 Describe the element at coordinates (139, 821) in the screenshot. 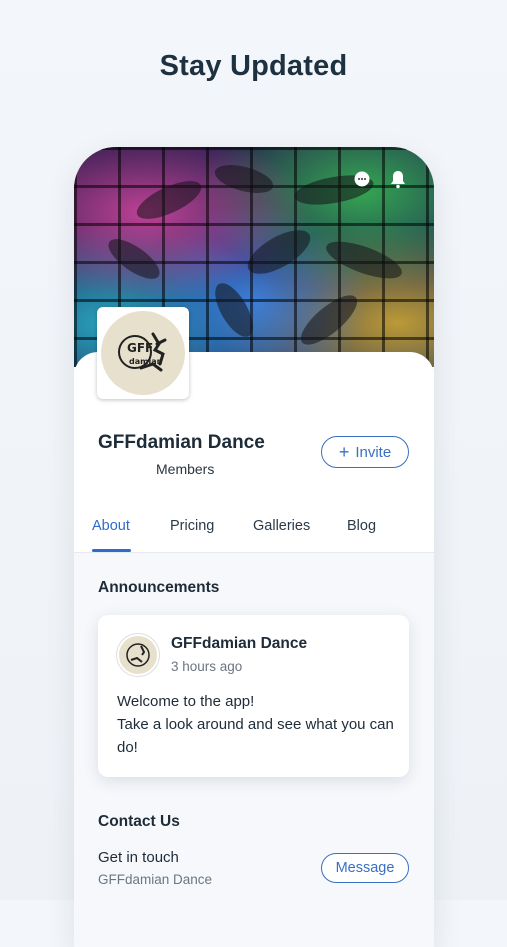

I see `contact-title: Contact Us` at that location.